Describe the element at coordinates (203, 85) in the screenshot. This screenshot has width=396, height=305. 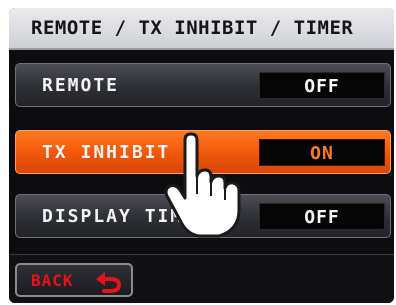
I see `menu-item-remote: REMOTE OFF` at that location.